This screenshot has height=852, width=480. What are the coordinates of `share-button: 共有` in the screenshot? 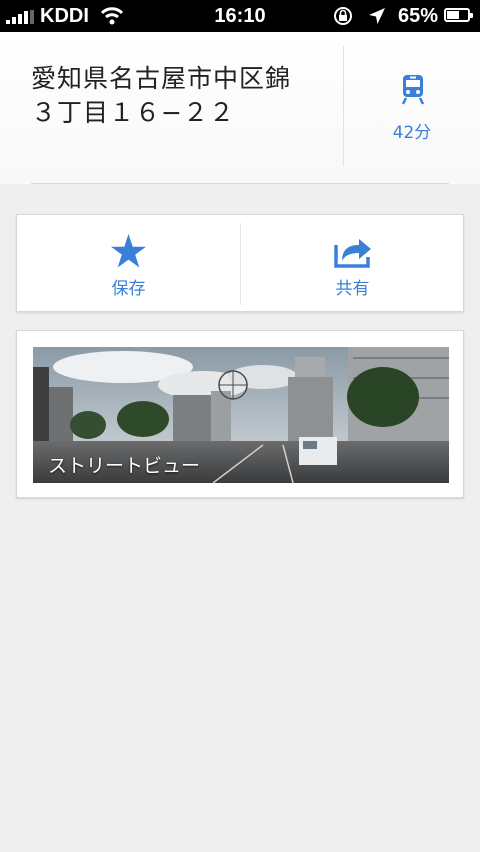 It's located at (352, 263).